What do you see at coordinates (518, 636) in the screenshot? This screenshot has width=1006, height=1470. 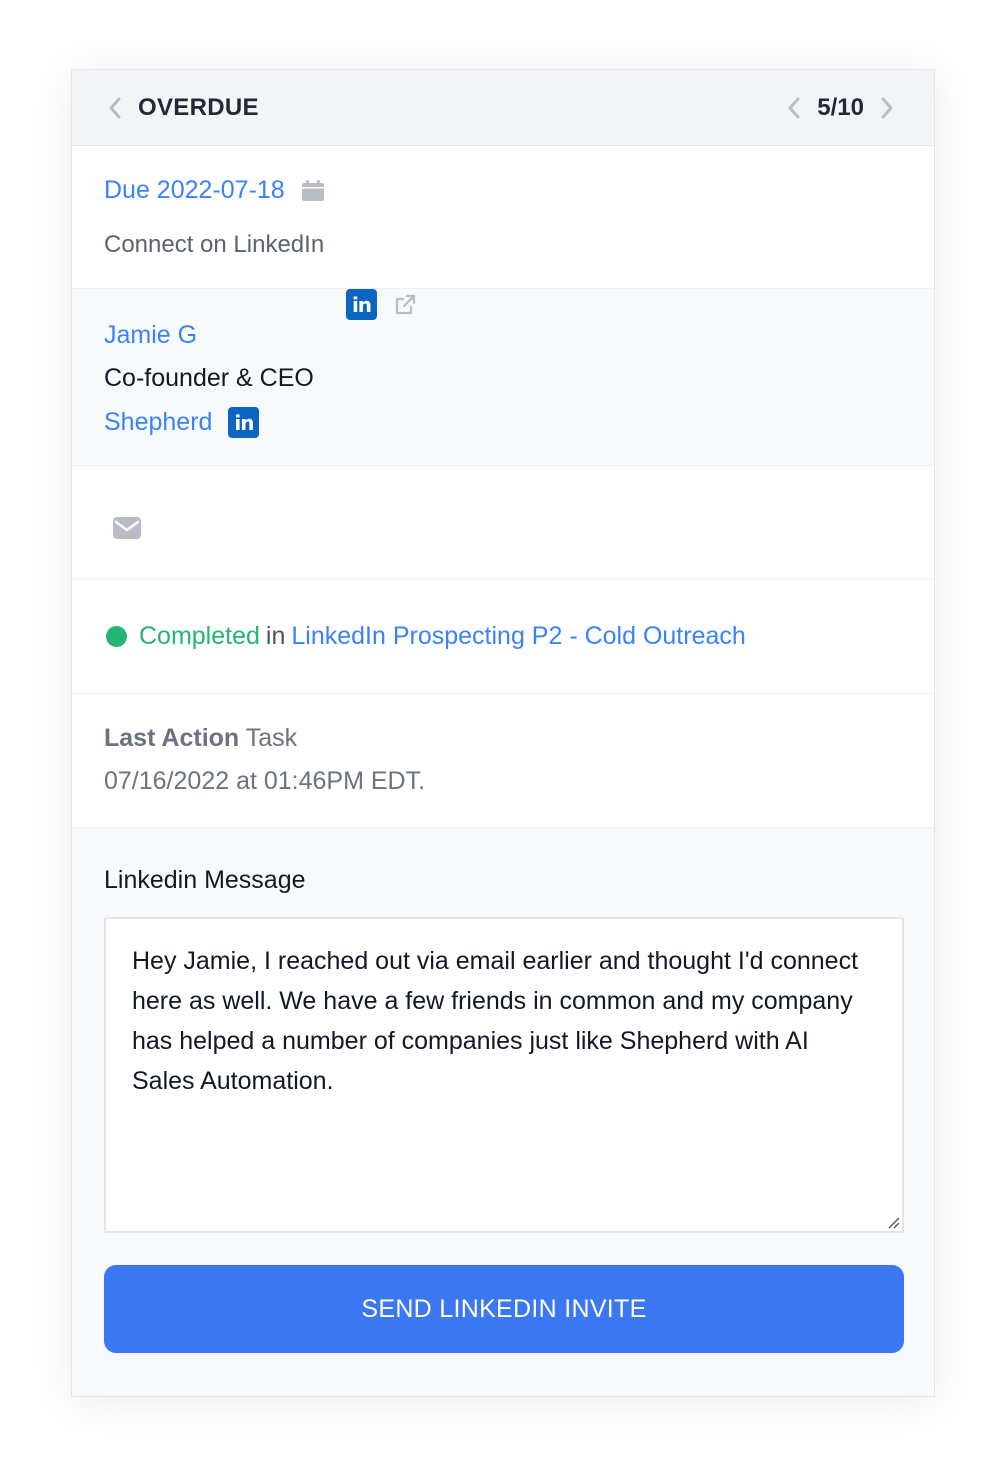 I see `sequence-link: LinkedIn Prospecting P2 - Cold Outreach` at bounding box center [518, 636].